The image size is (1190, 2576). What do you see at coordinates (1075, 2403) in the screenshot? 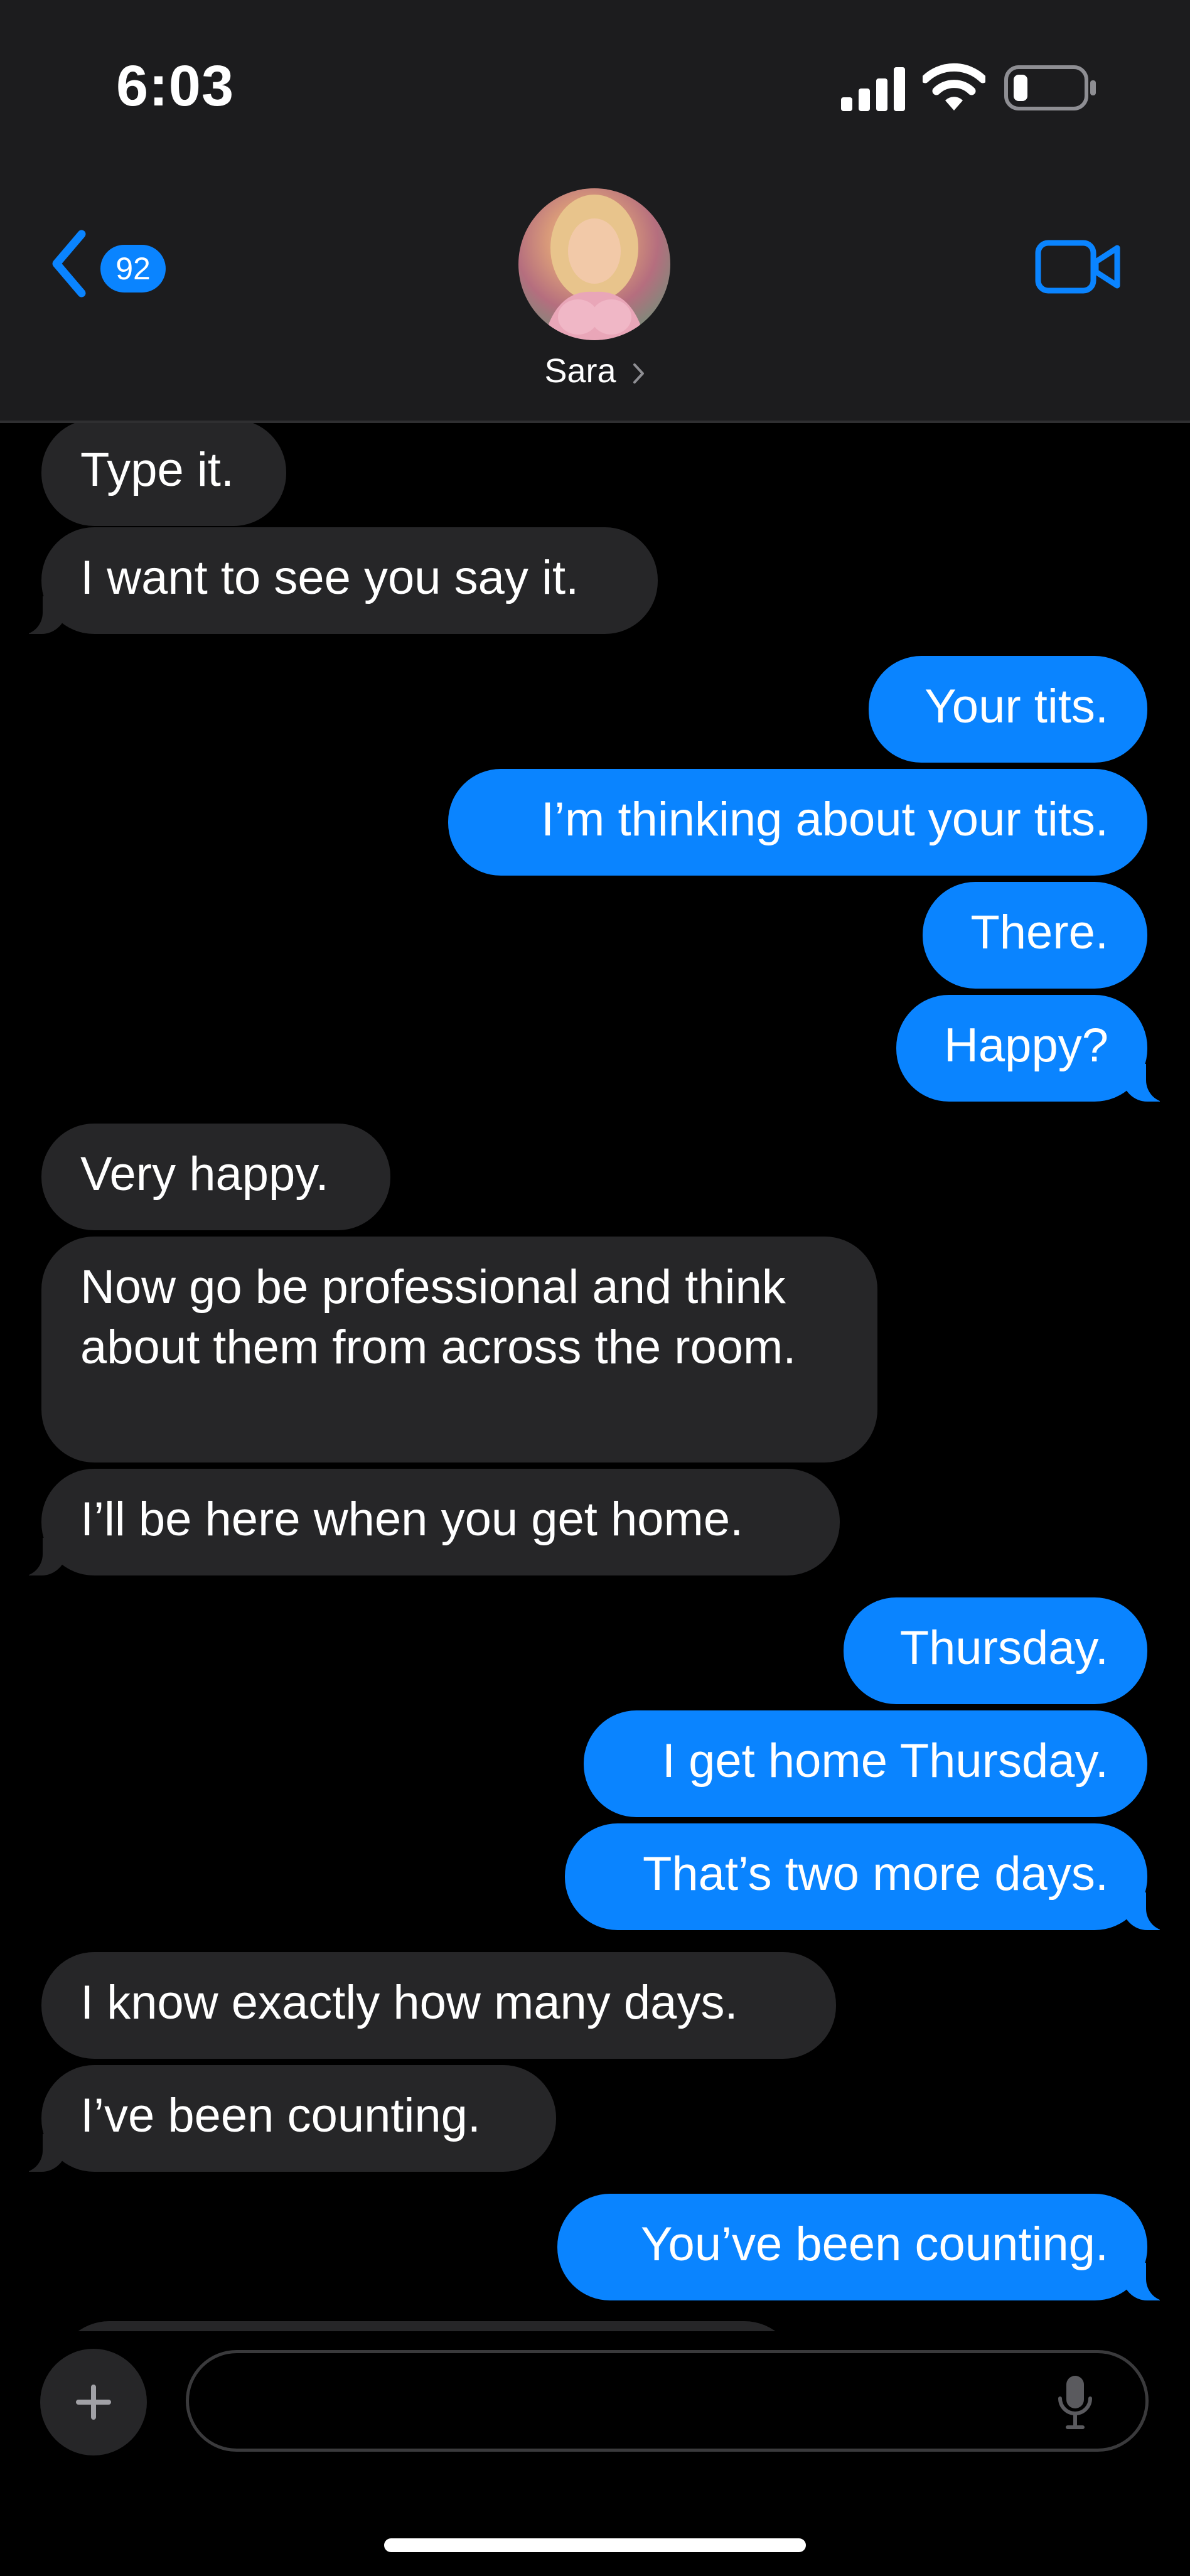
I see `microphone-icon` at bounding box center [1075, 2403].